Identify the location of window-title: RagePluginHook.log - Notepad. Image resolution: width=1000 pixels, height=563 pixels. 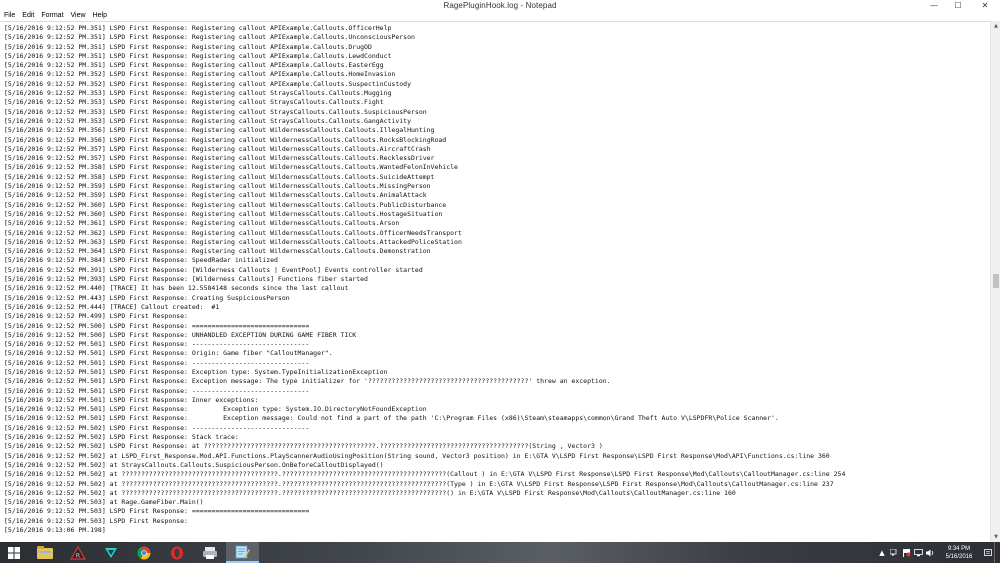
(500, 5).